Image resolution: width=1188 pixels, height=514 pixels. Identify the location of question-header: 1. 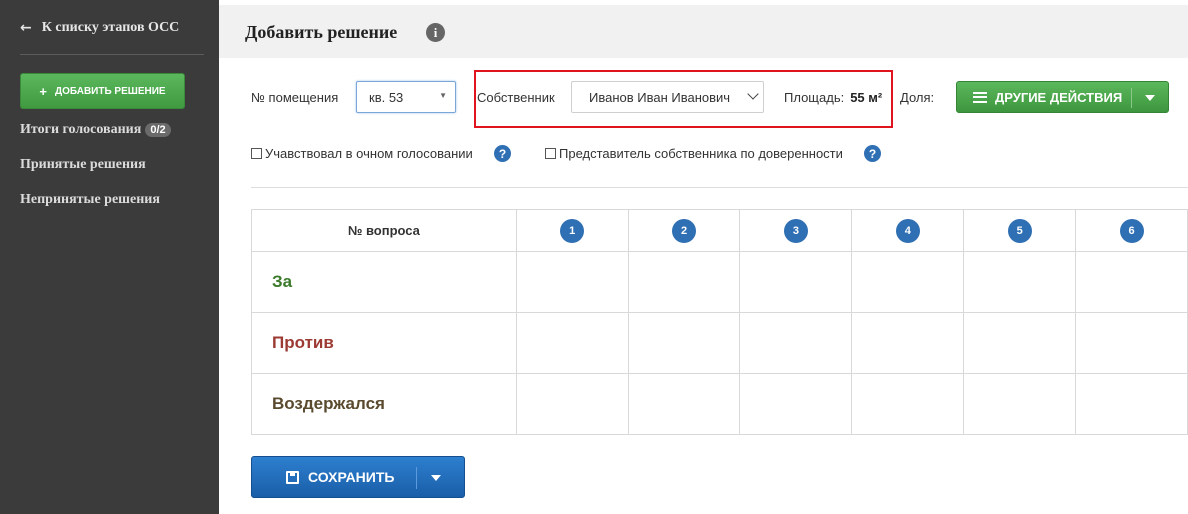
(572, 230).